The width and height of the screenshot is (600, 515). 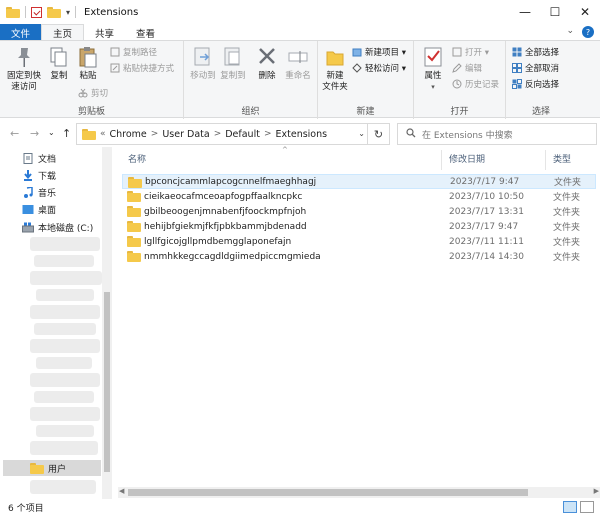 What do you see at coordinates (433, 87) in the screenshot?
I see `properties-dropdown-icon: ▾` at bounding box center [433, 87].